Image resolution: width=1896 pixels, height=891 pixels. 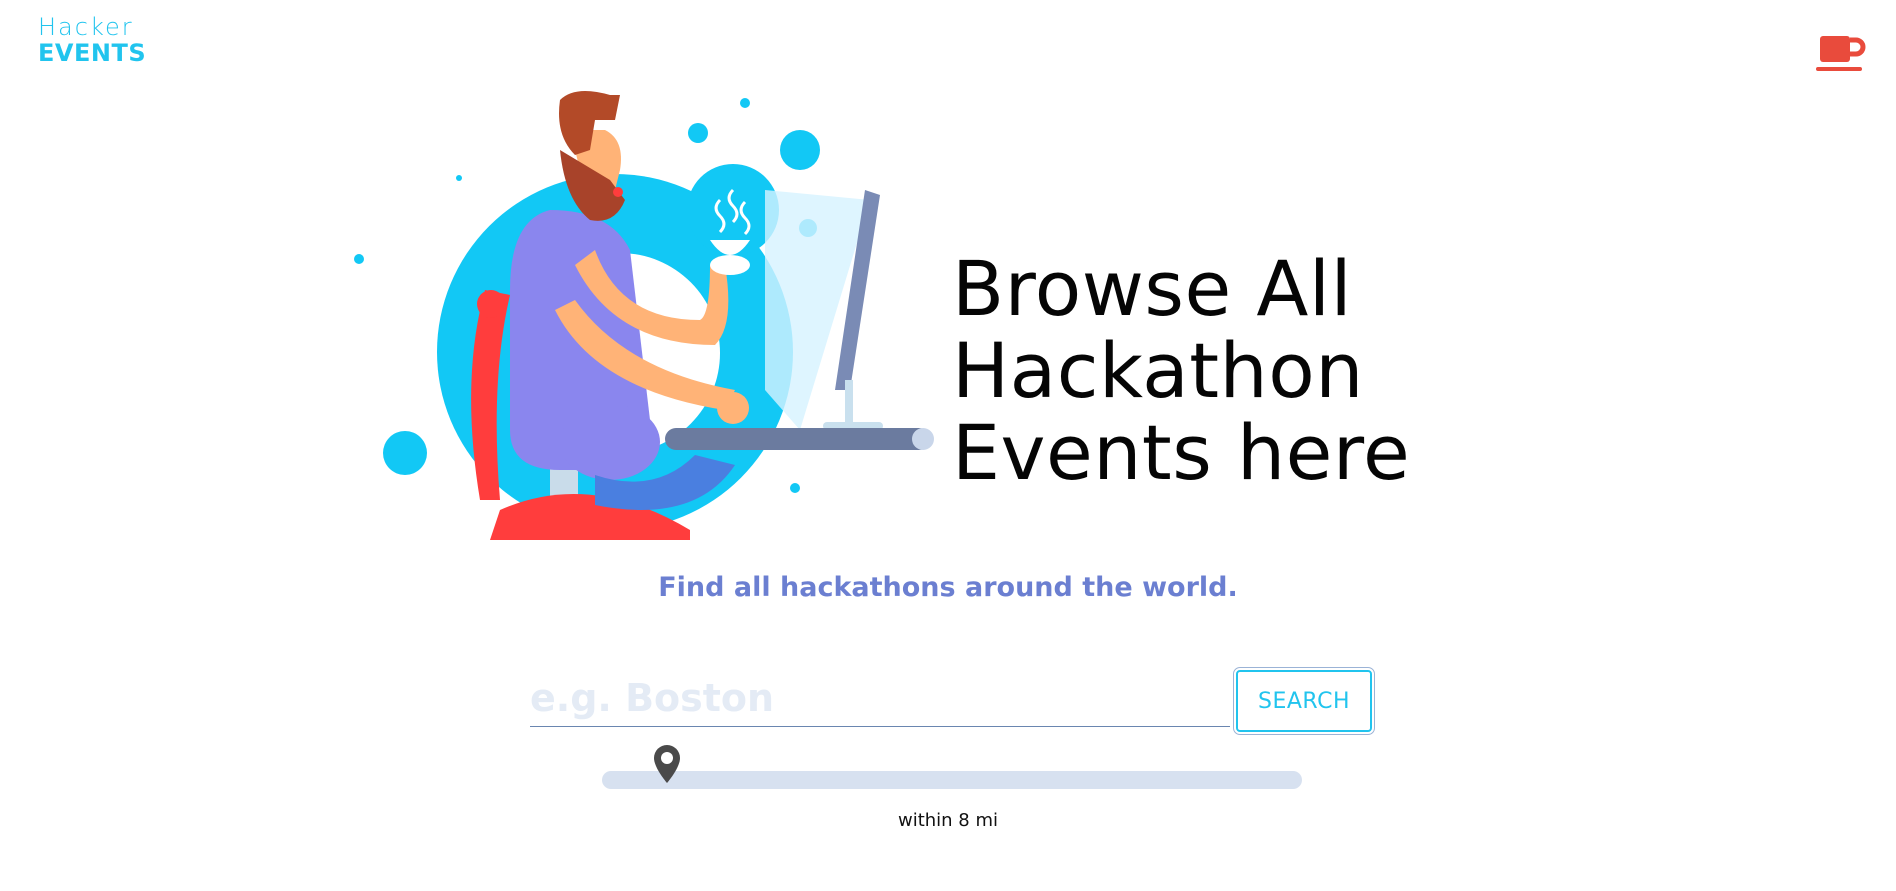 I want to click on map-pin-icon, so click(x=667, y=764).